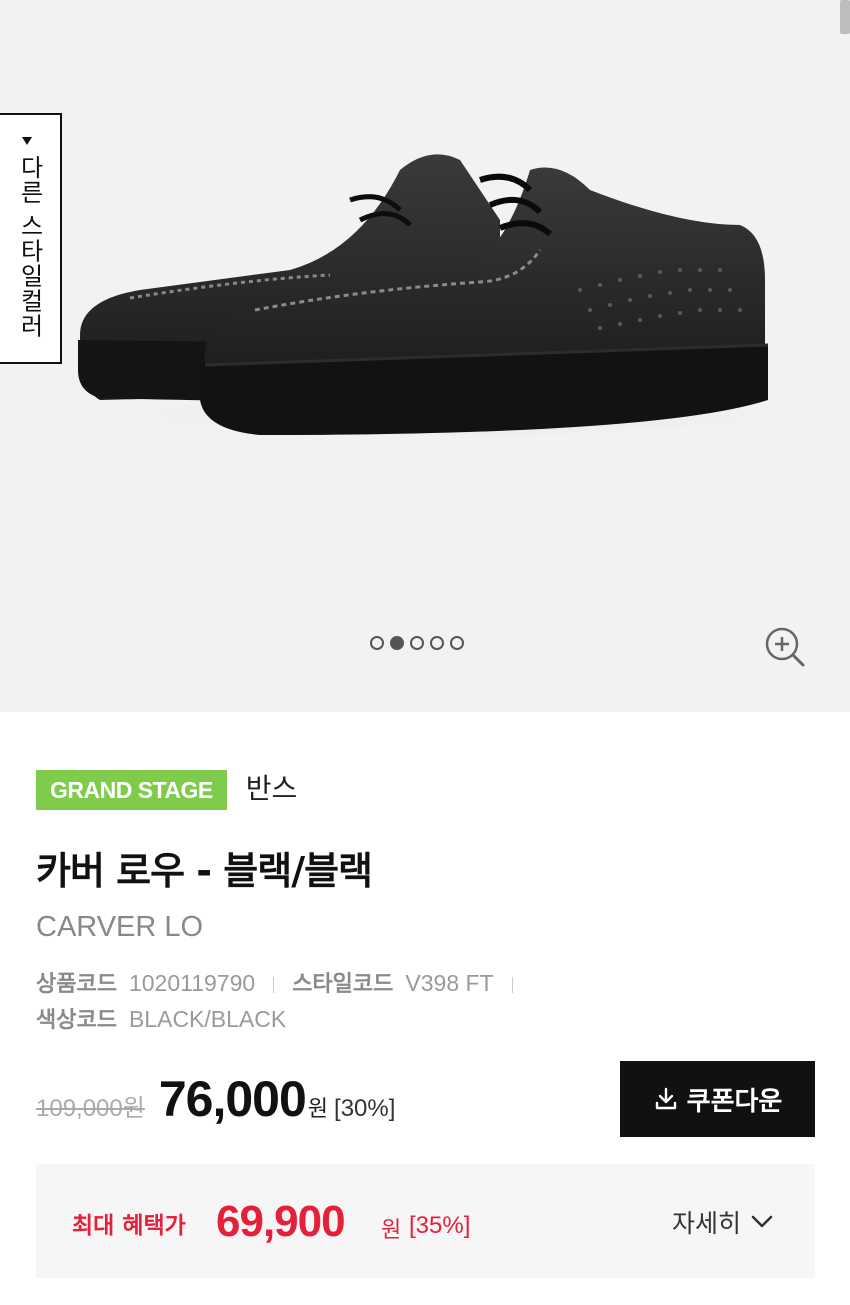 The image size is (850, 1305). Describe the element at coordinates (29, 247) in the screenshot. I see `other-style-color-label: 다른 스타일컬러` at that location.